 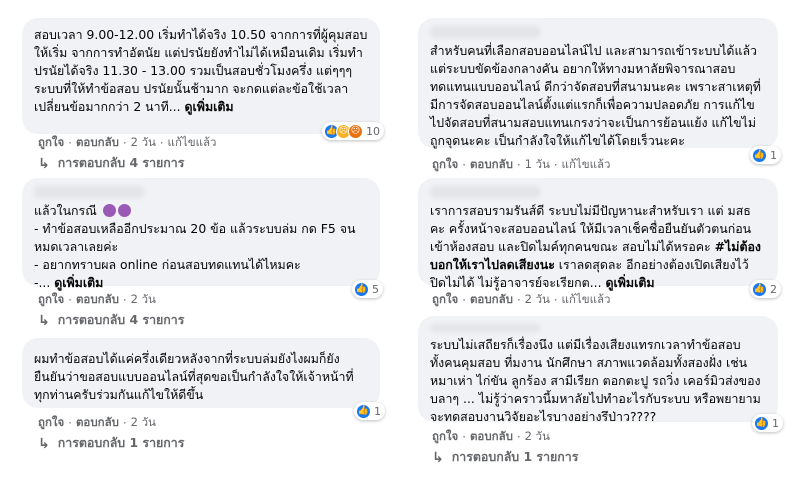 What do you see at coordinates (521, 165) in the screenshot?
I see `comment-actions: ถูกใจ · ตอบกลับ · 1 วัน · แก้ไขแล้ว` at bounding box center [521, 165].